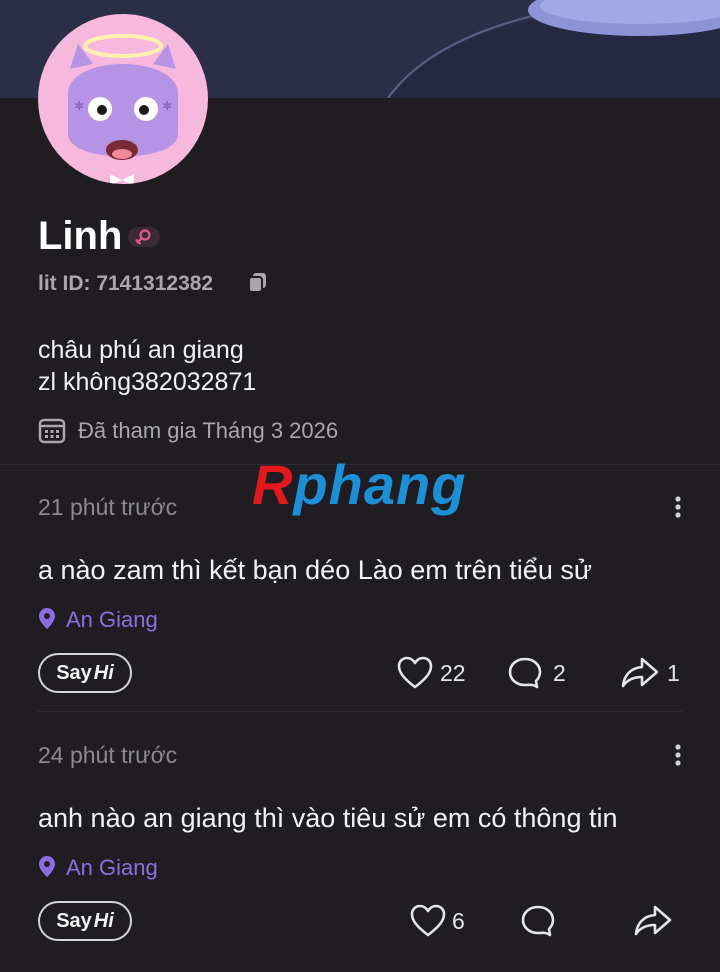 The height and width of the screenshot is (972, 720). Describe the element at coordinates (147, 382) in the screenshot. I see `bio-line: zl không382032871` at that location.